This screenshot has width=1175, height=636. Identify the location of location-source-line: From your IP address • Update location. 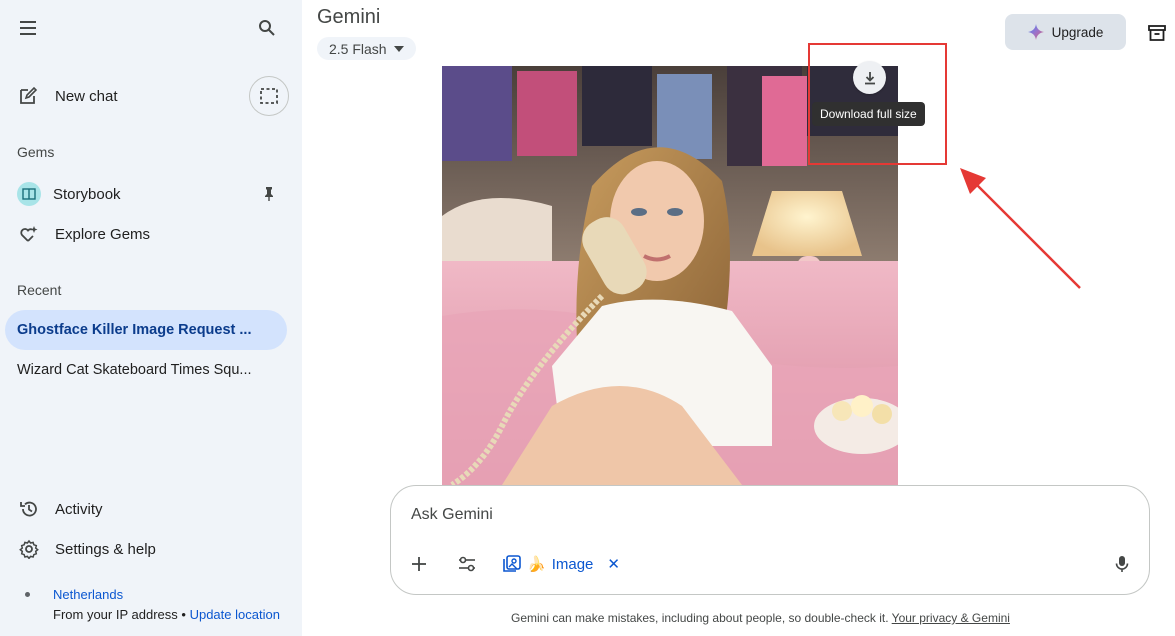
(166, 614).